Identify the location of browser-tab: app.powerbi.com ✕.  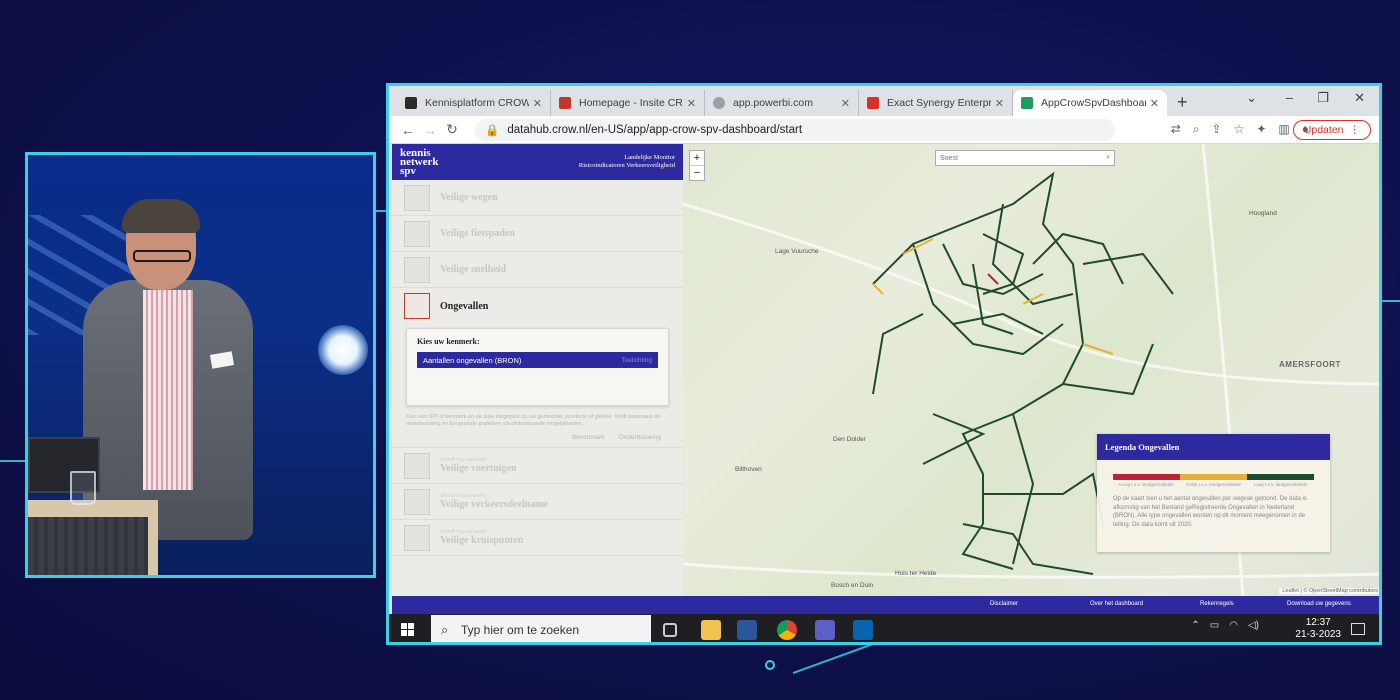
(782, 103).